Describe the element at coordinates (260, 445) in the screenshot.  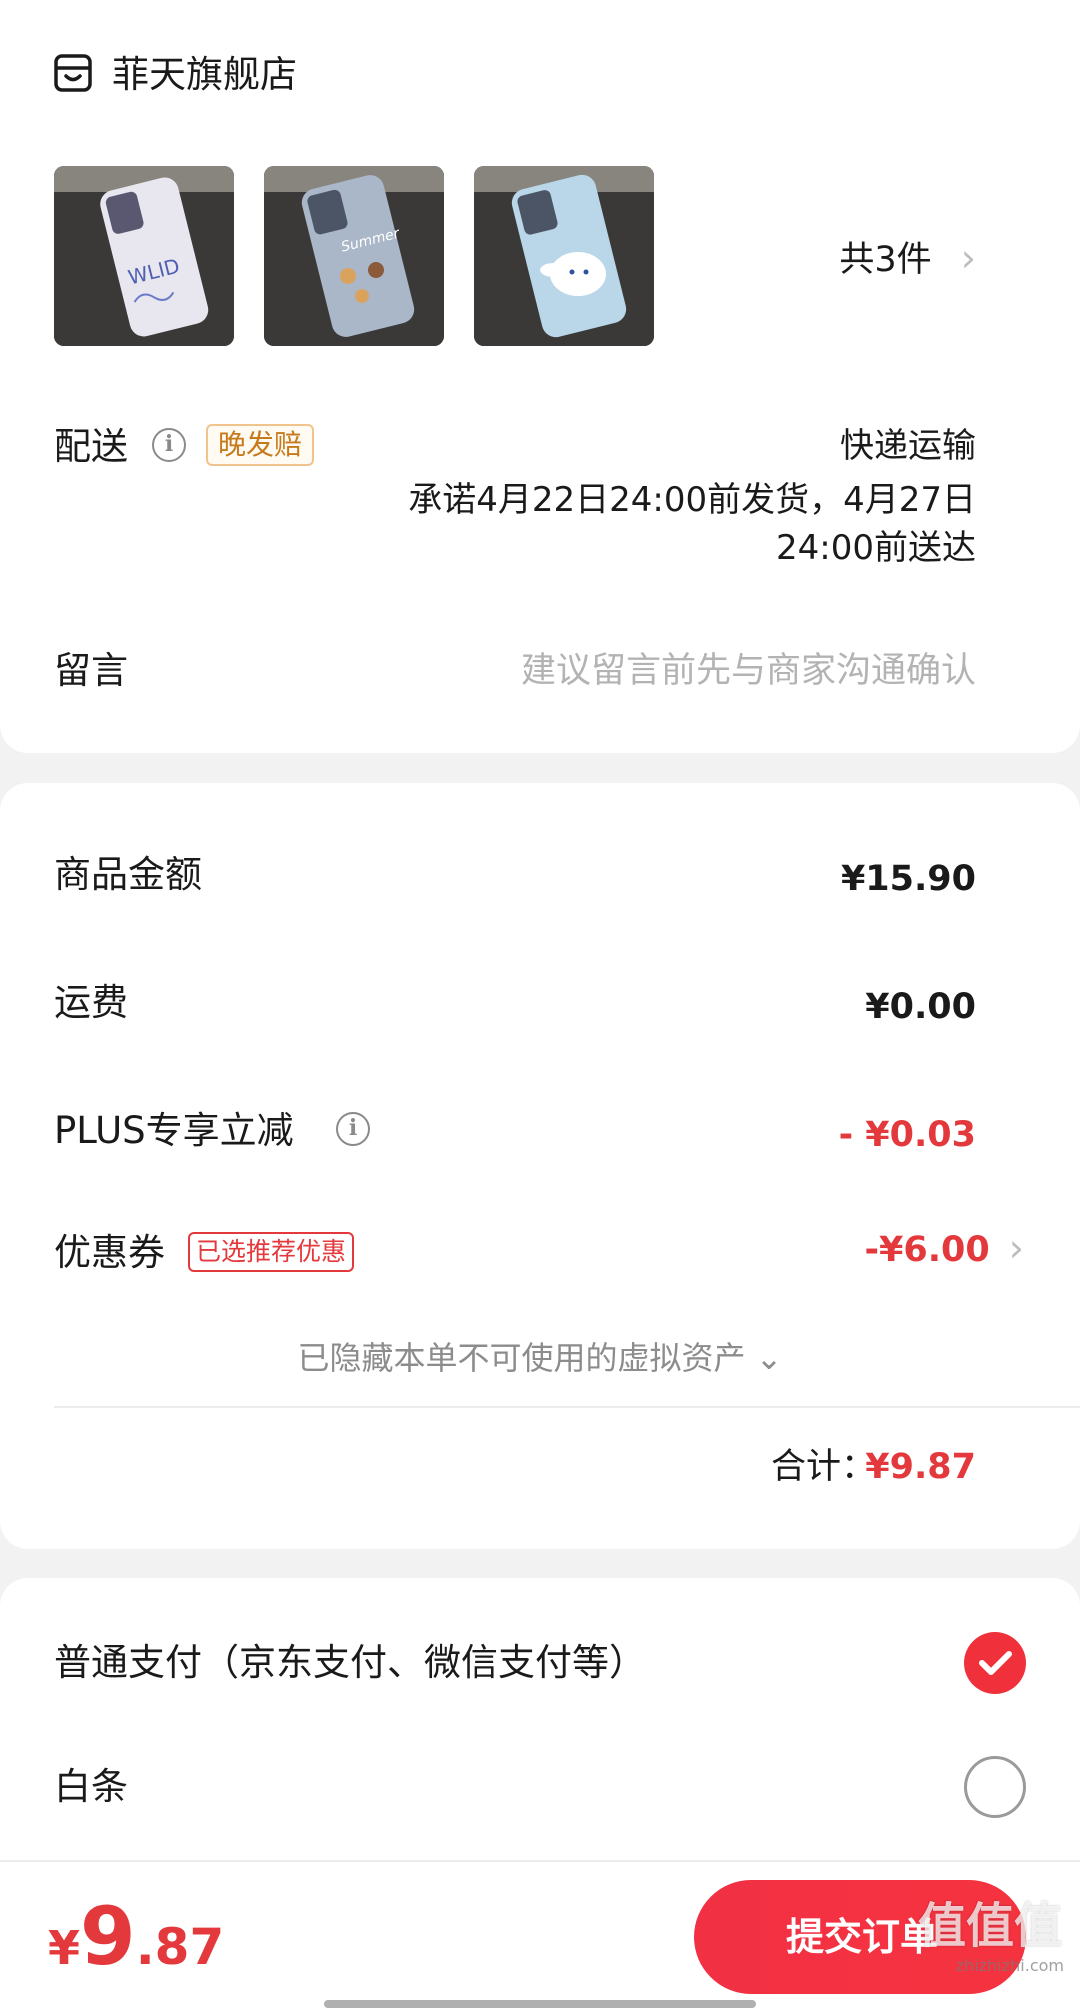
I see `late-compensation-badge: 晚发赔` at that location.